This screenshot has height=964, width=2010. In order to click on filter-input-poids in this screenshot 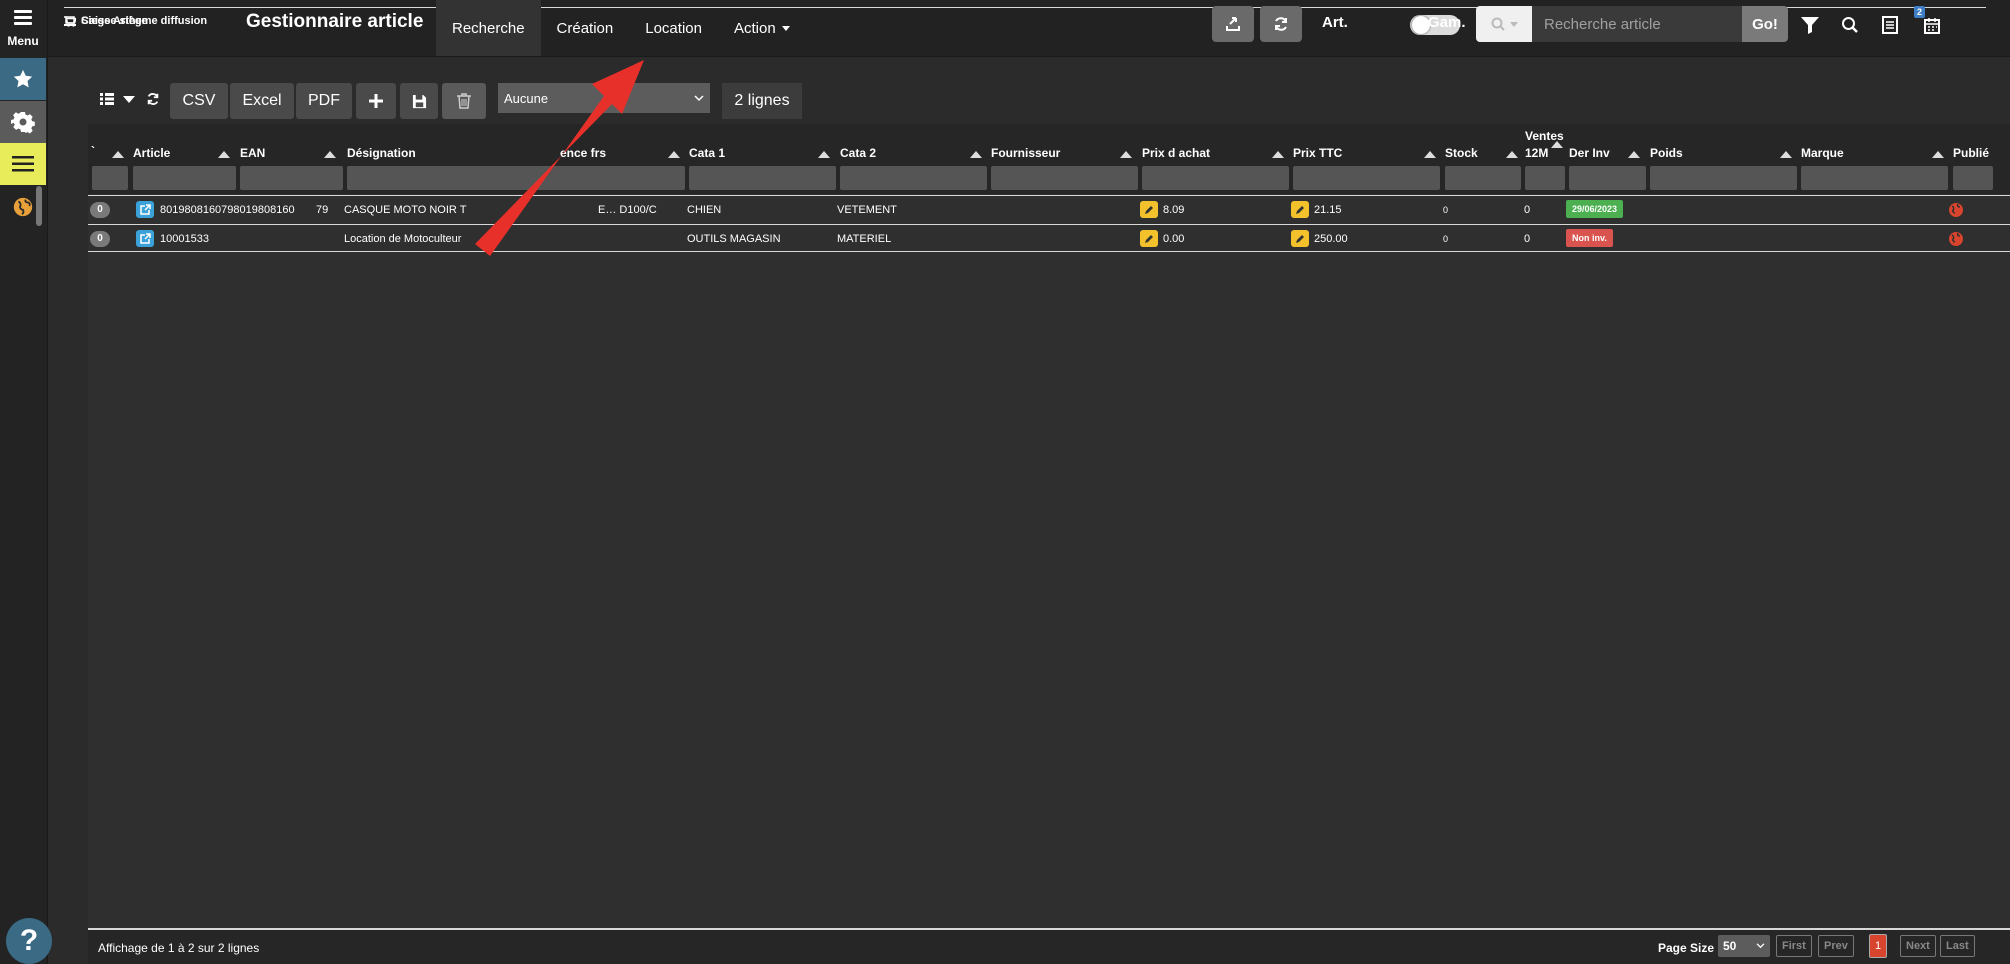, I will do `click(1723, 178)`.